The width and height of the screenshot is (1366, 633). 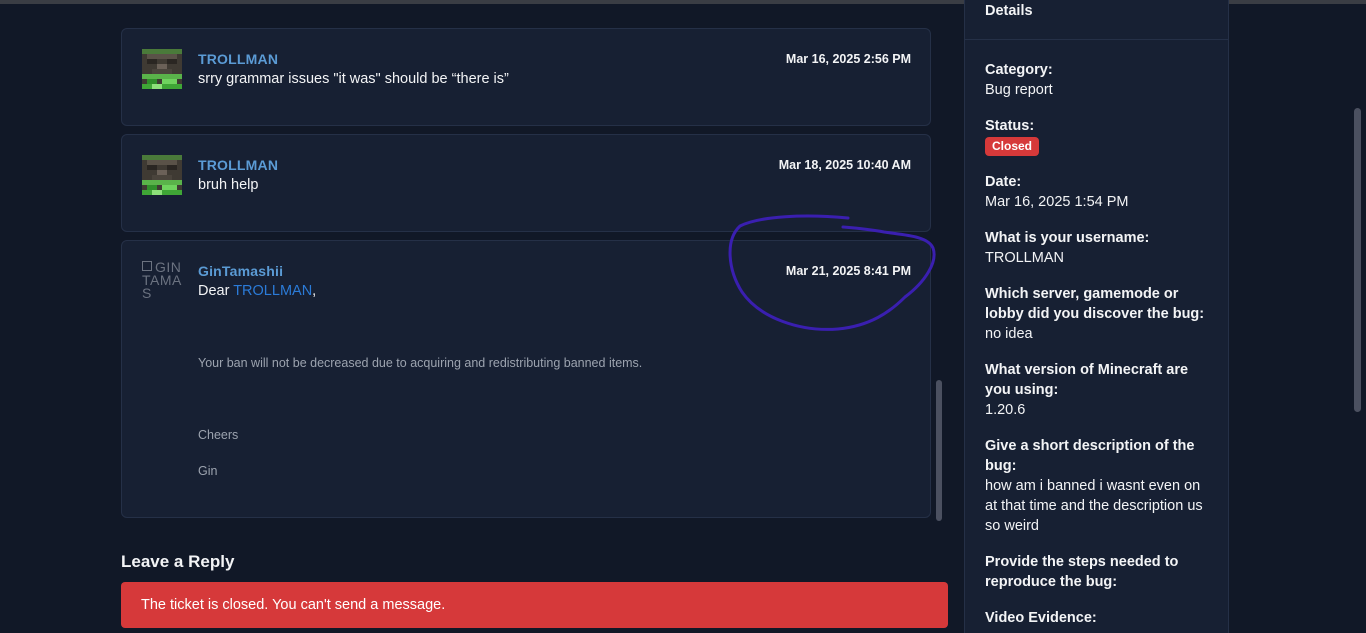 I want to click on detail-label: Status:, so click(x=1010, y=126).